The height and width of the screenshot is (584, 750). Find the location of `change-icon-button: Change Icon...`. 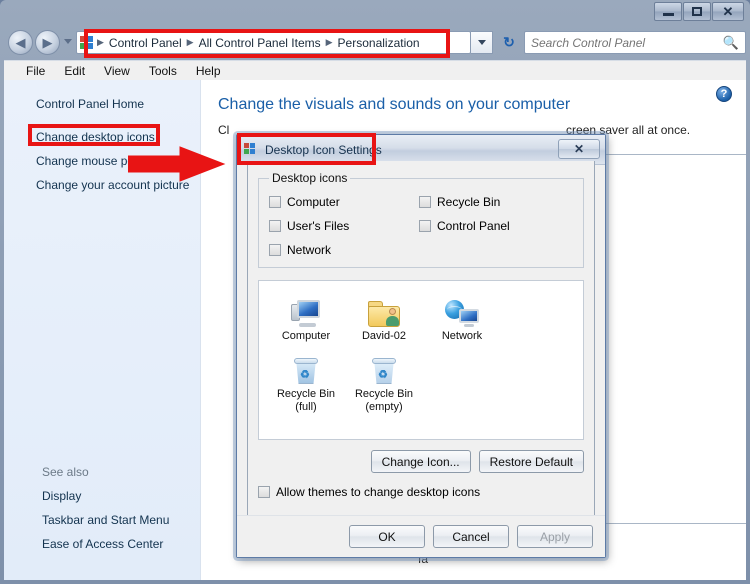

change-icon-button: Change Icon... is located at coordinates (420, 461).